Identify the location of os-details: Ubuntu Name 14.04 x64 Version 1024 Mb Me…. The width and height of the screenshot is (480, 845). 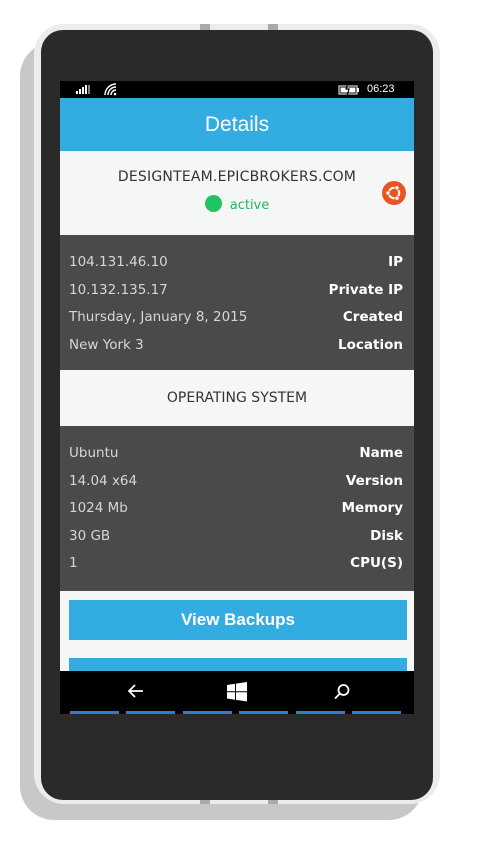
(237, 508).